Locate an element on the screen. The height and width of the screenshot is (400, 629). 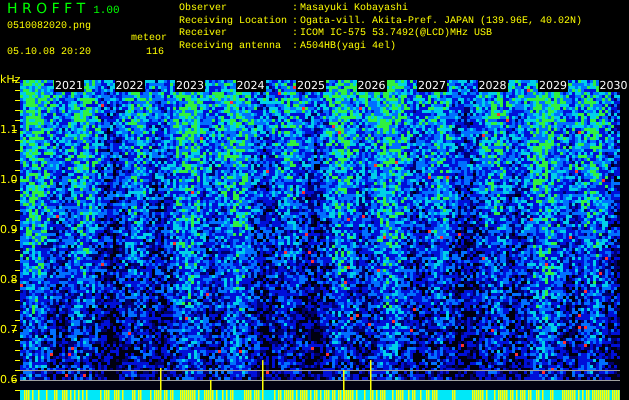
field-label: Observer is located at coordinates (203, 9).